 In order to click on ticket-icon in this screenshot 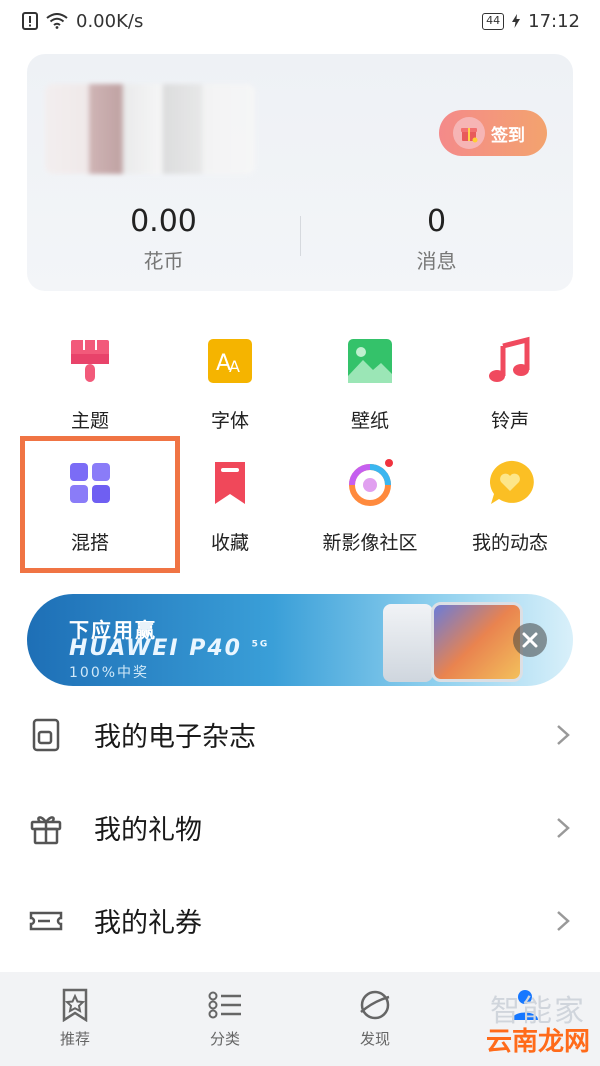, I will do `click(46, 920)`.